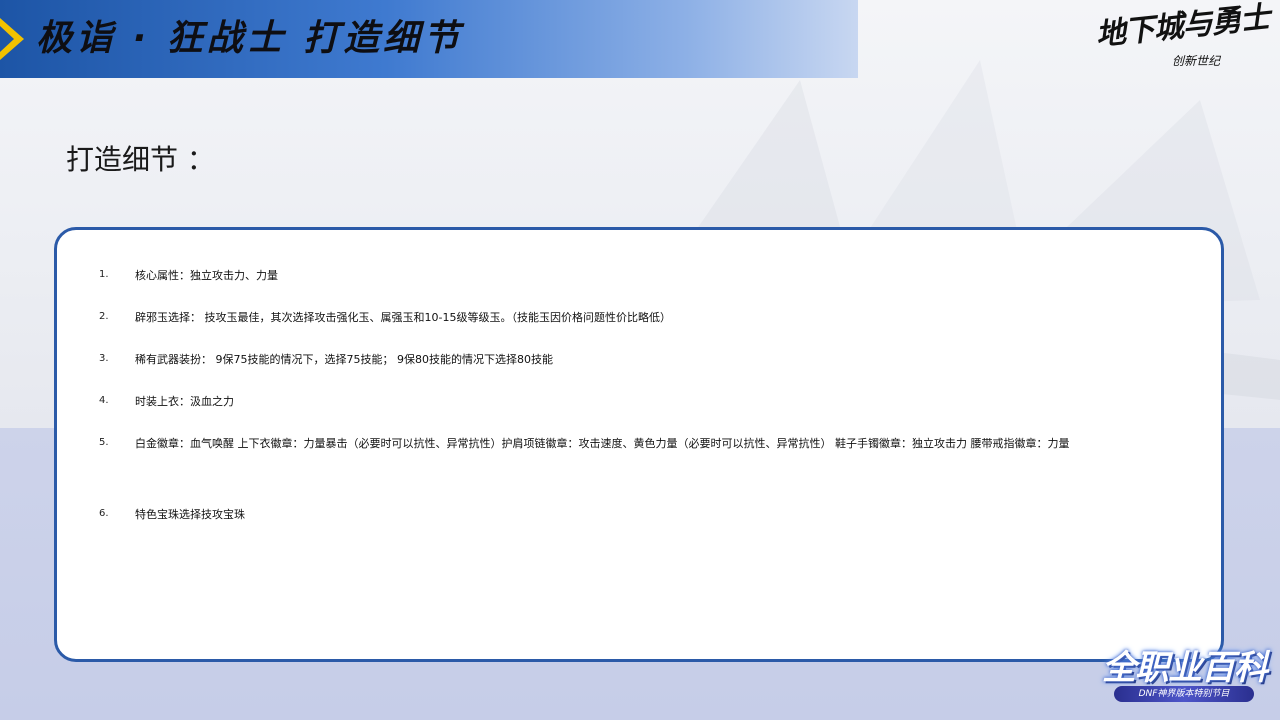 The width and height of the screenshot is (1280, 720). What do you see at coordinates (104, 400) in the screenshot?
I see `list-item-number: 4.` at bounding box center [104, 400].